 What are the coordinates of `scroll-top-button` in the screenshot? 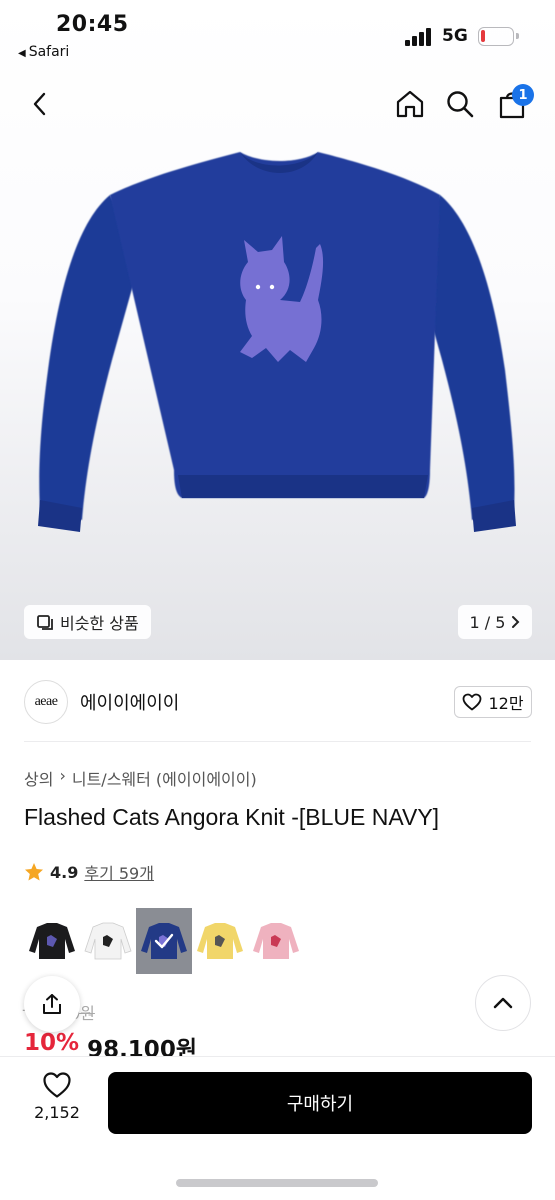 It's located at (503, 1003).